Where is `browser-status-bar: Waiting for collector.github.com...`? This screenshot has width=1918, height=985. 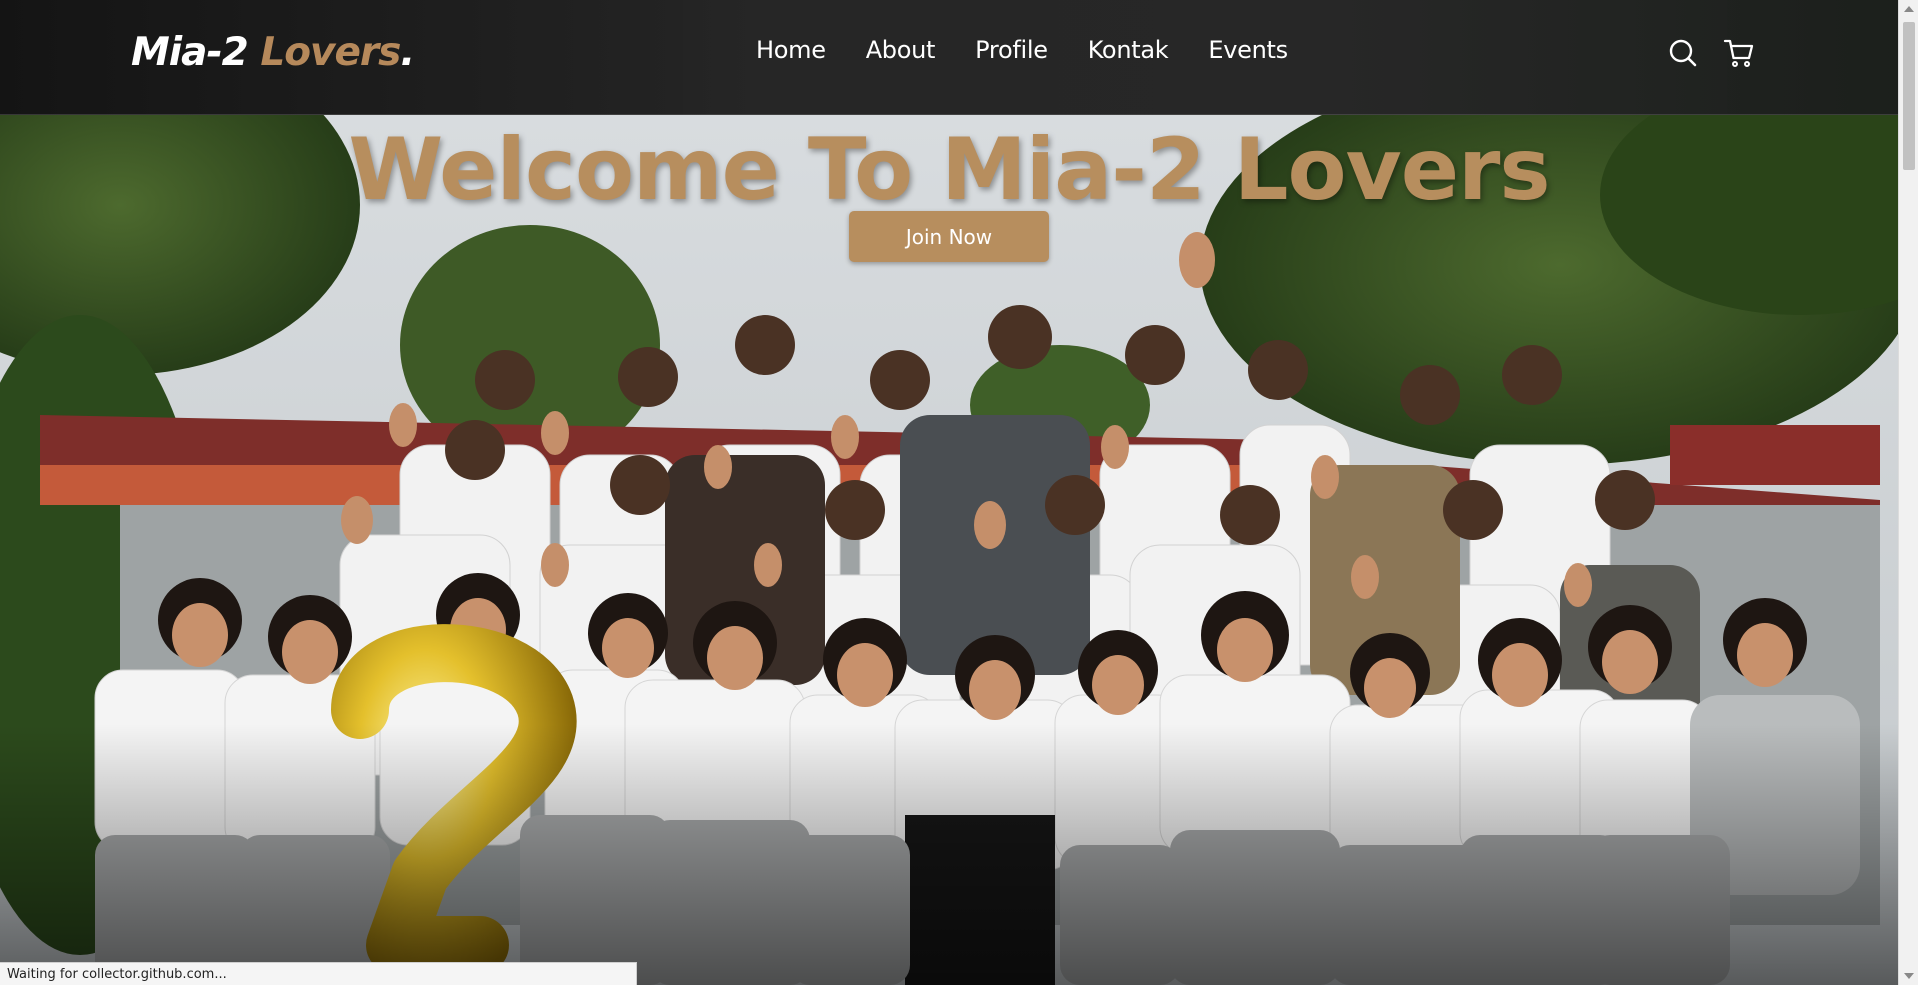
browser-status-bar: Waiting for collector.github.com... is located at coordinates (318, 973).